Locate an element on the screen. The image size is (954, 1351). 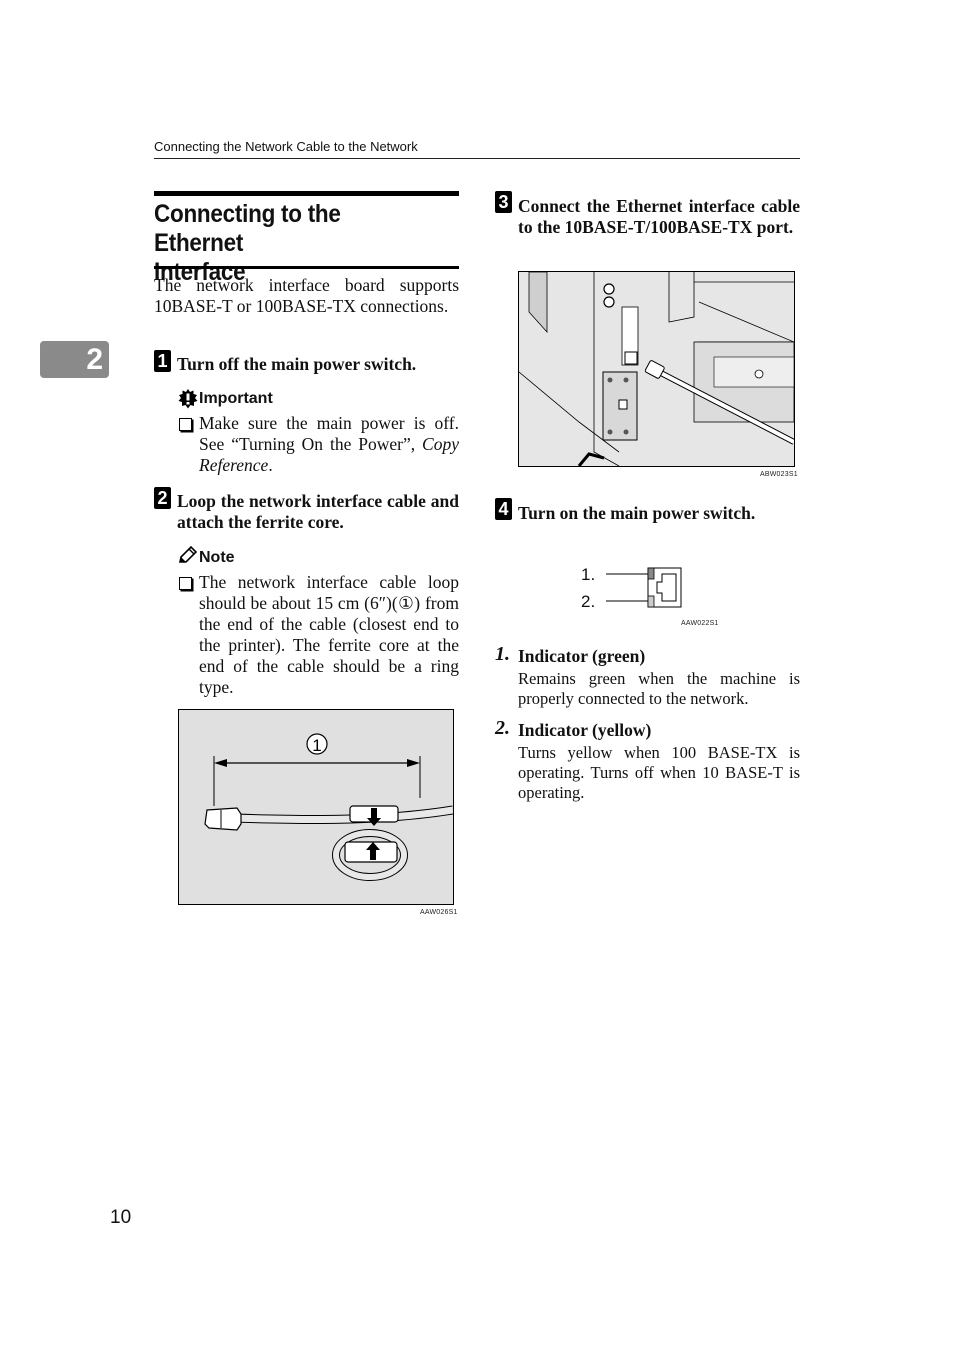
title-rule-bottom is located at coordinates (306, 267).